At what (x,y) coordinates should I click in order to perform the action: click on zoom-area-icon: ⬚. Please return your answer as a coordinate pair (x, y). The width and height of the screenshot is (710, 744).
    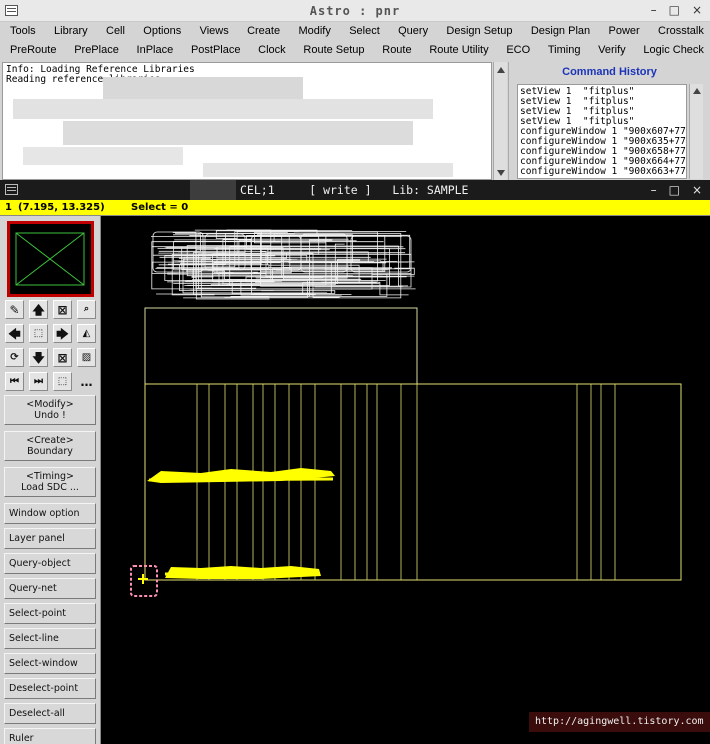
    Looking at the image, I should click on (38, 333).